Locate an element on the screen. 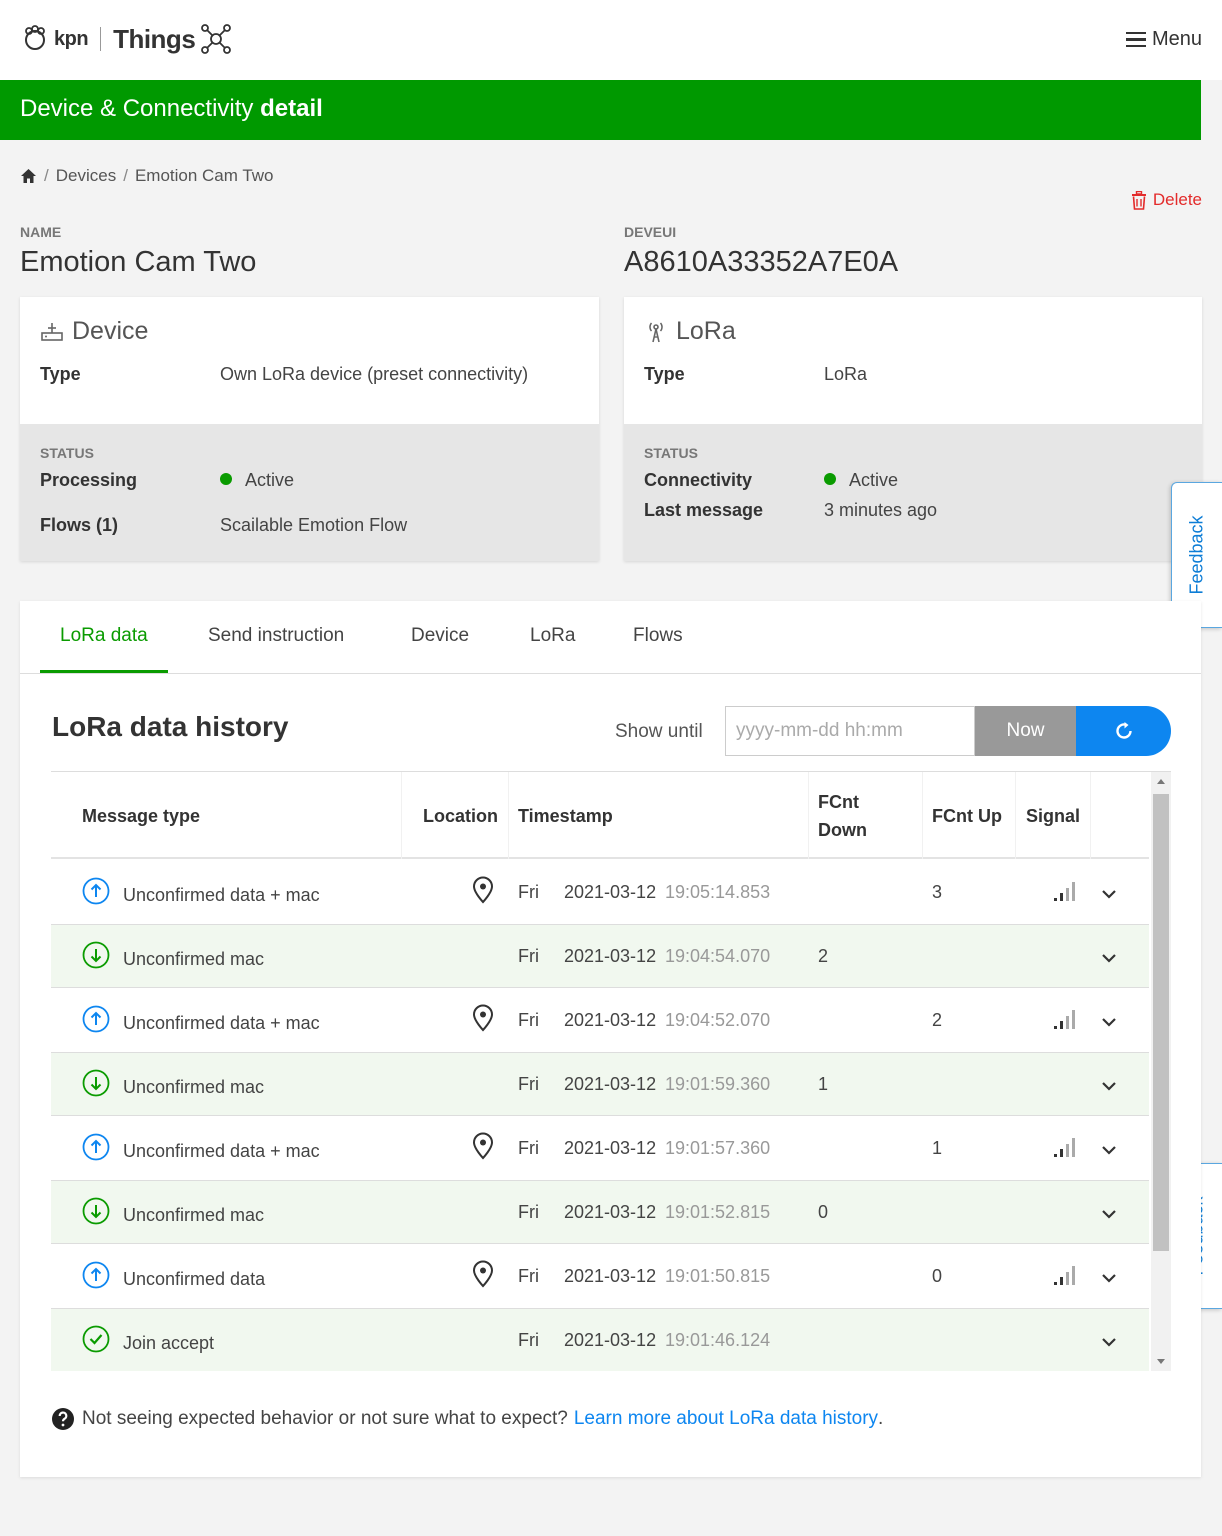 The image size is (1222, 1536). now-button: Now is located at coordinates (1025, 731).